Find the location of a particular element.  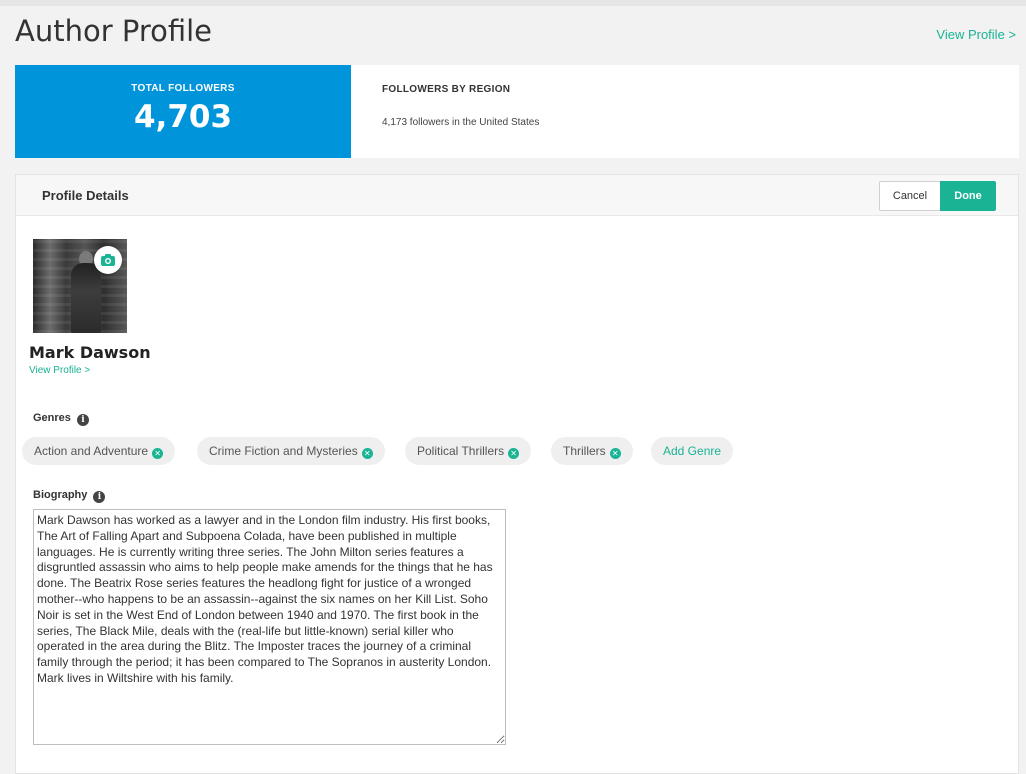

genre-chip: Political Thrillers ✕ is located at coordinates (468, 451).